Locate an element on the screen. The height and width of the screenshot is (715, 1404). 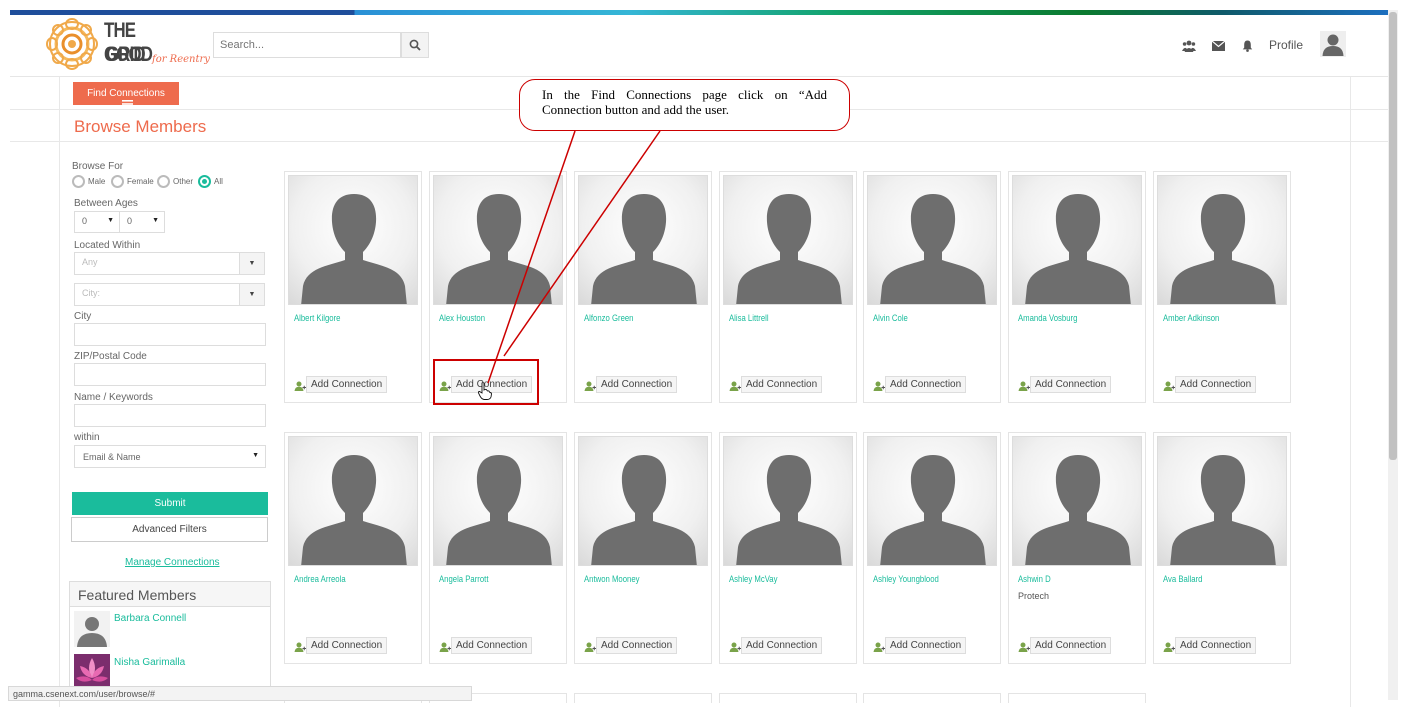
scrollbar-thumb is located at coordinates (1393, 236).